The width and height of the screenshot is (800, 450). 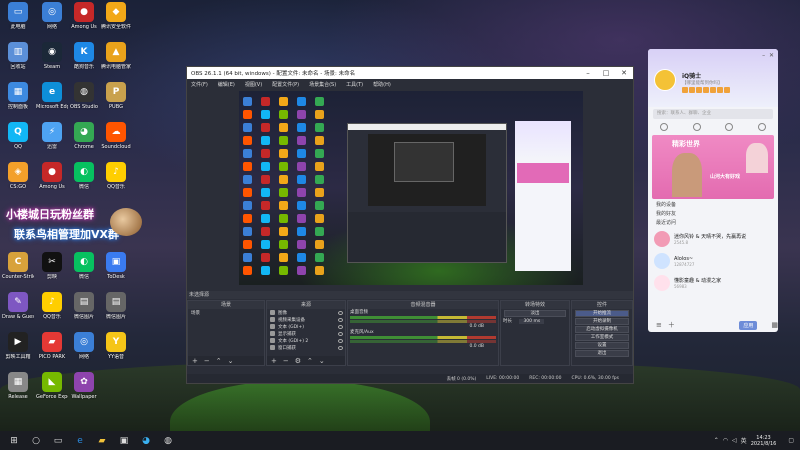 What do you see at coordinates (606, 73) in the screenshot?
I see `maximize-icon: □` at bounding box center [606, 73].